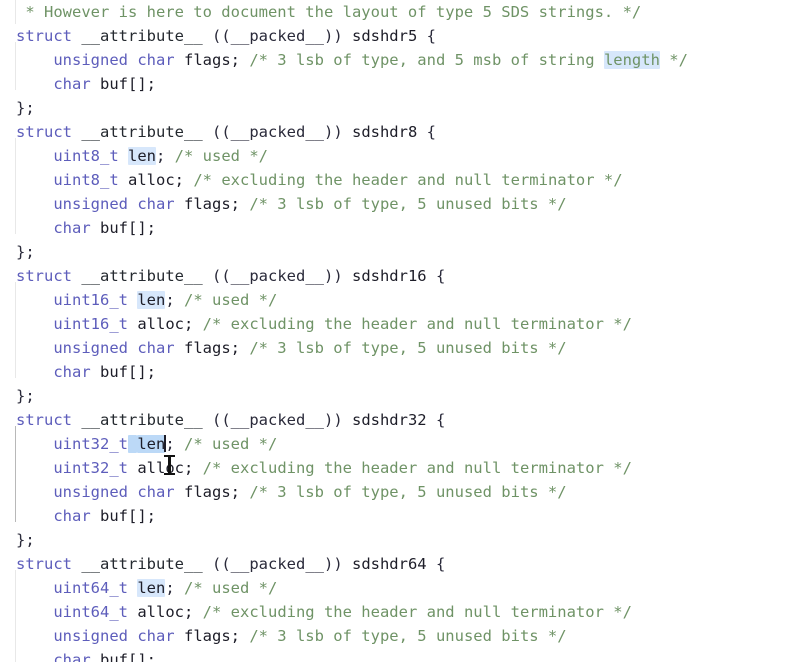 This screenshot has width=800, height=662. What do you see at coordinates (384, 132) in the screenshot?
I see `struct-name-sdshdr8: sdshdr8` at bounding box center [384, 132].